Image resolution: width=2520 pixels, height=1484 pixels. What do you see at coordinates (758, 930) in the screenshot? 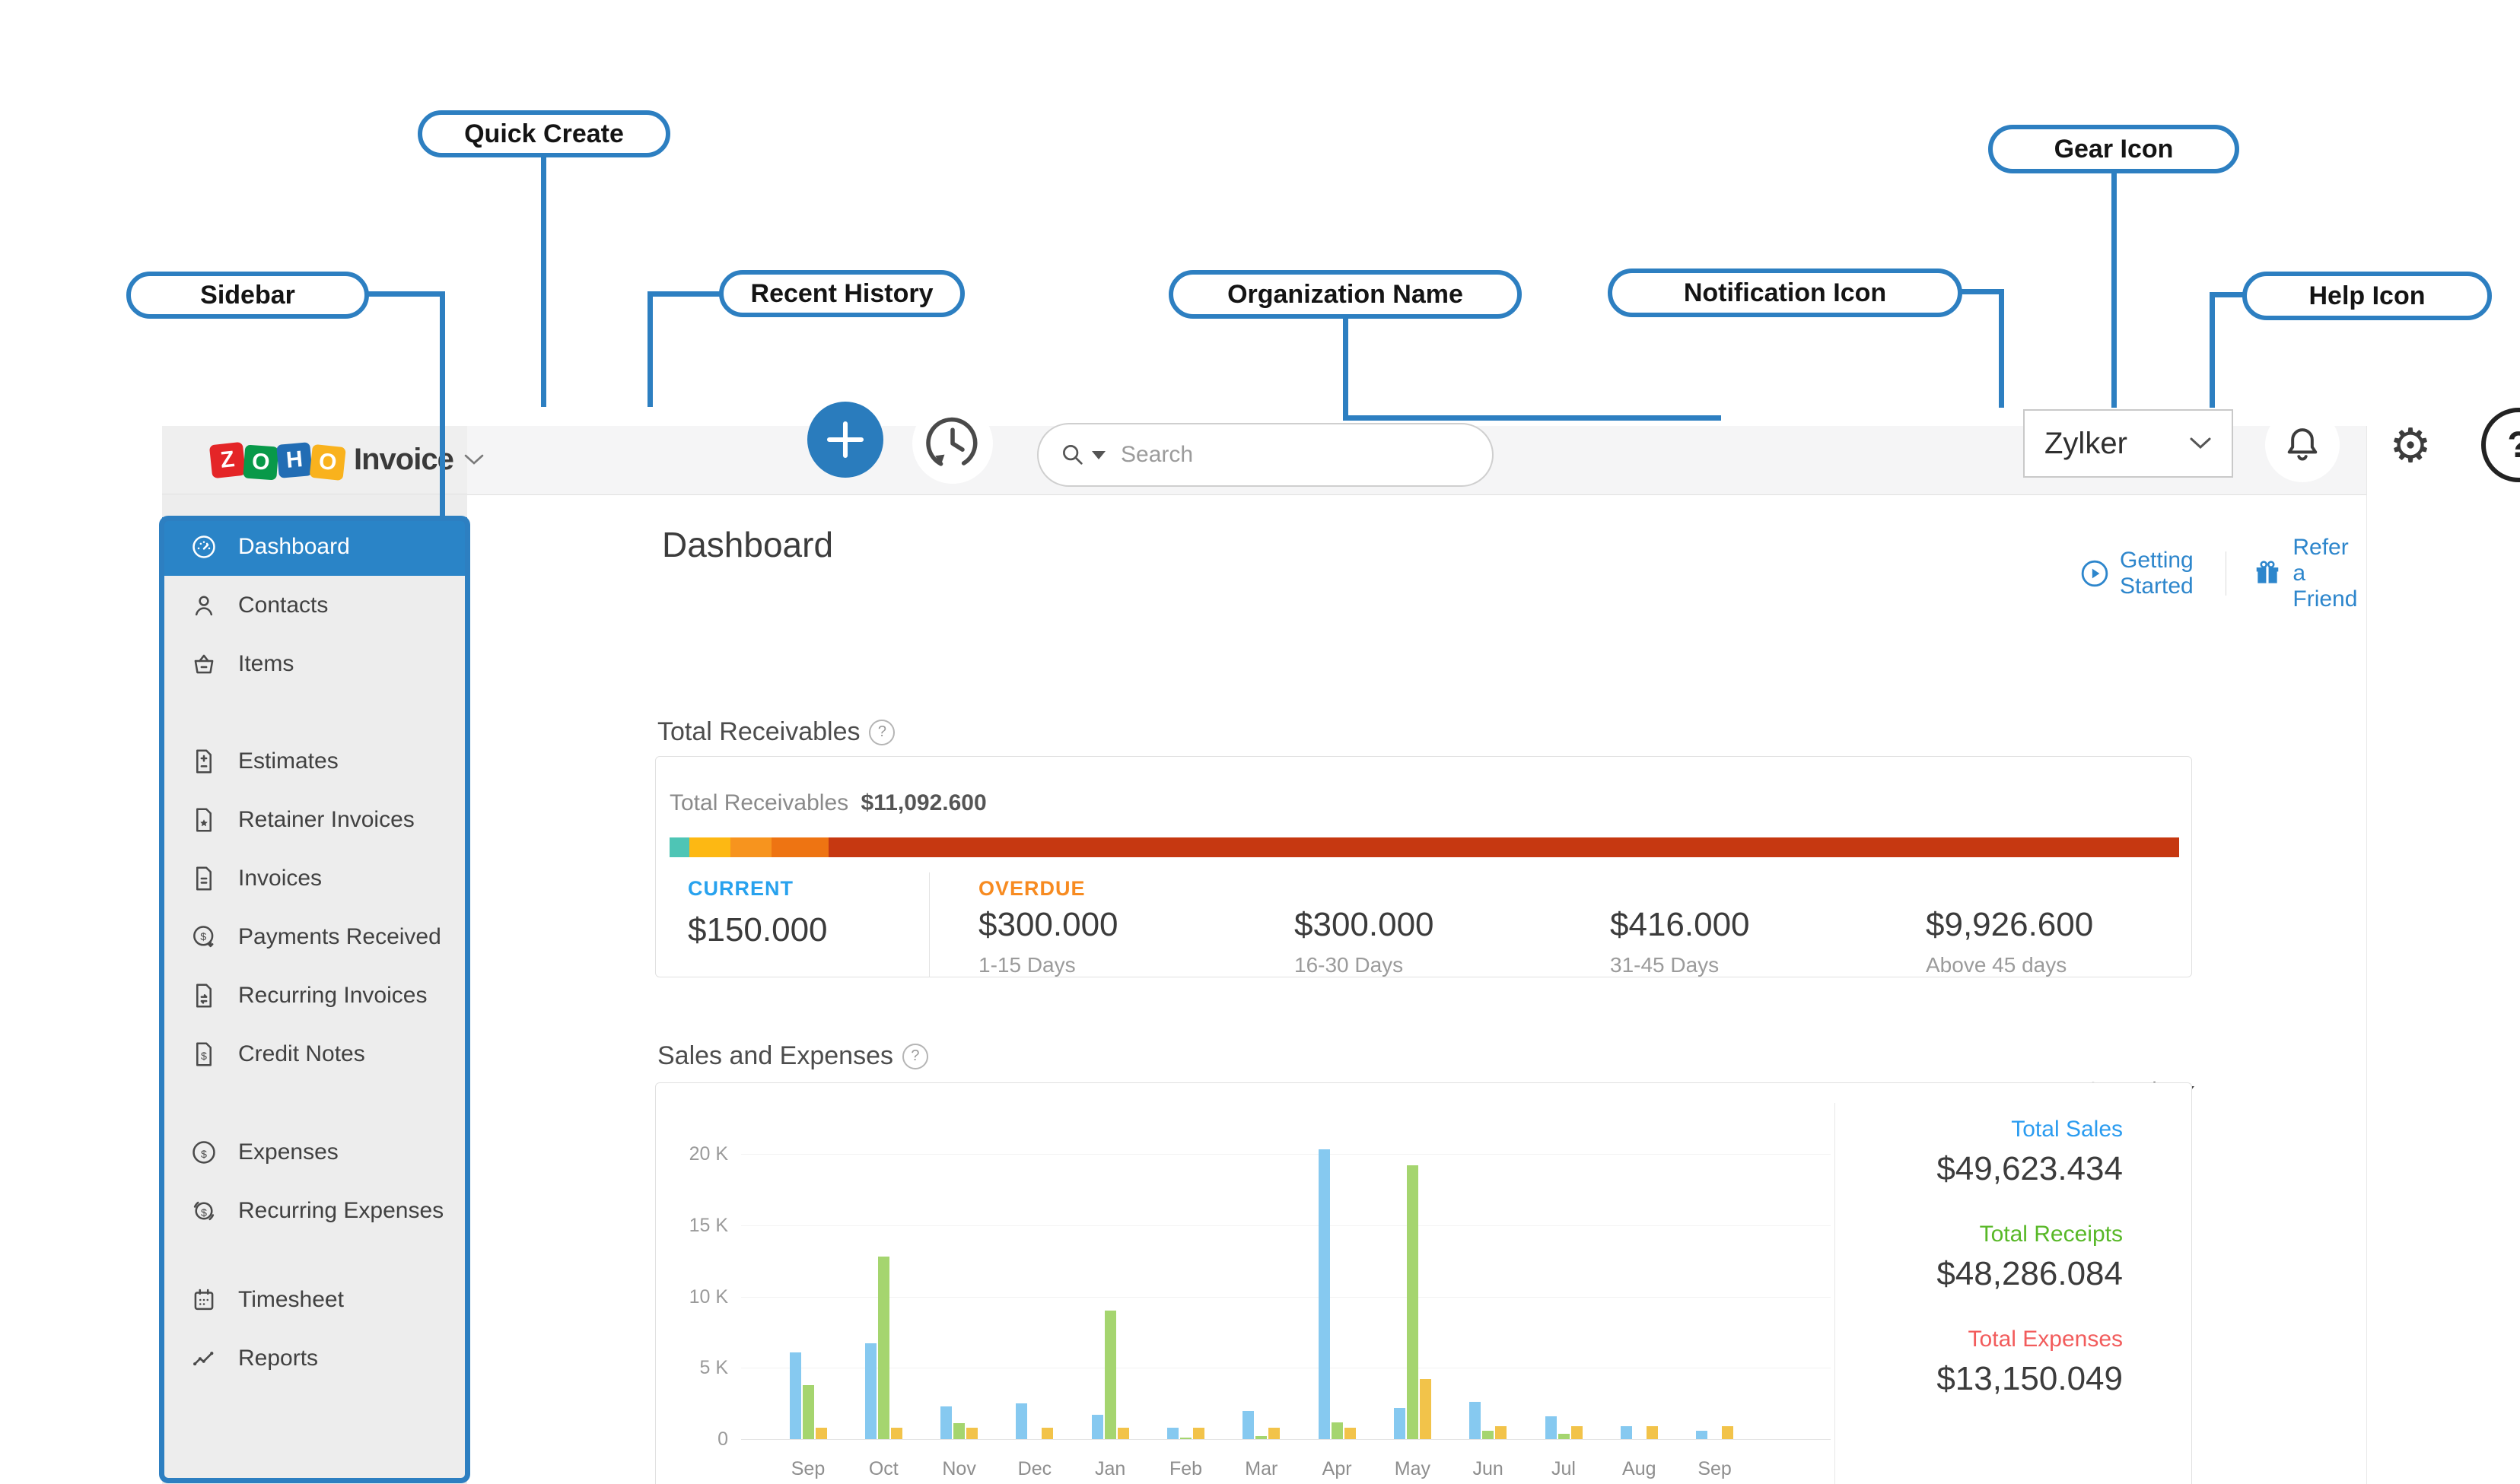
I see `current-amount: $150.000` at bounding box center [758, 930].